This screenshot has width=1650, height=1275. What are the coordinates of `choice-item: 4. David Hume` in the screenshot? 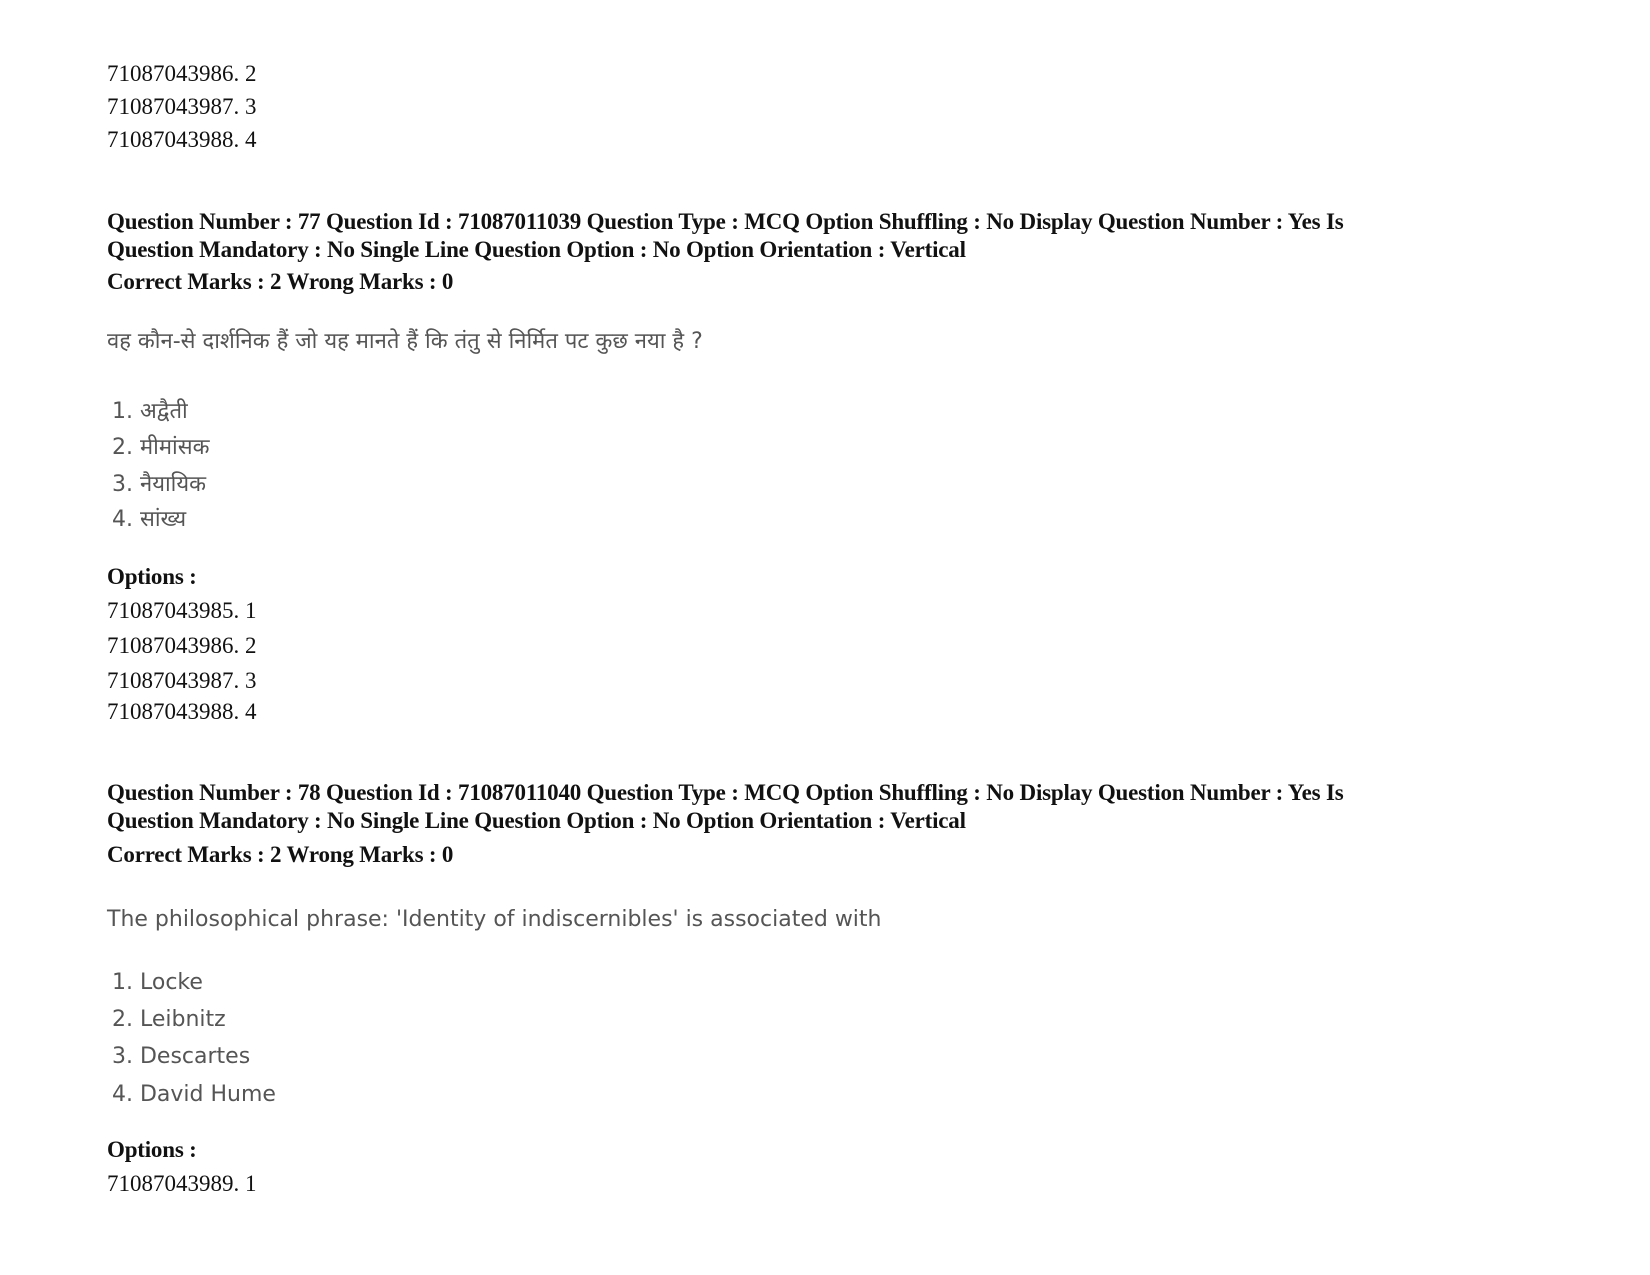 It's located at (194, 1094).